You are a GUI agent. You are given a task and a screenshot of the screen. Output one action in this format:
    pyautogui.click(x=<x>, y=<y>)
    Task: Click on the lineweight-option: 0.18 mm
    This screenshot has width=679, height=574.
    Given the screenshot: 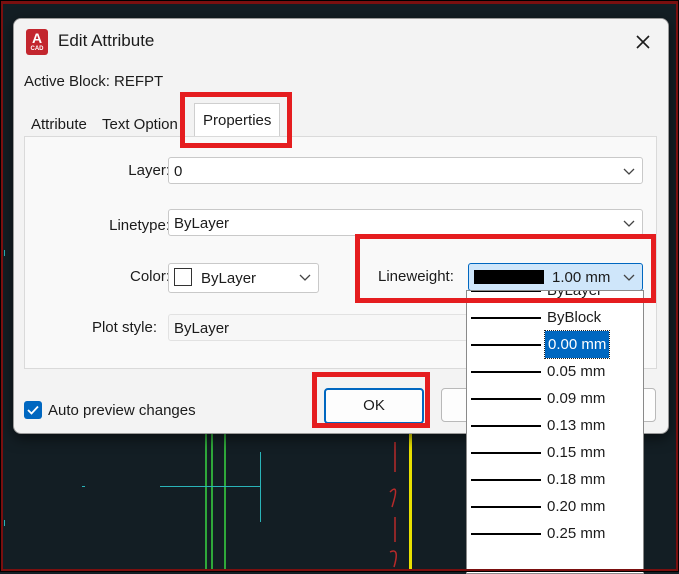 What is the action you would take?
    pyautogui.click(x=555, y=479)
    